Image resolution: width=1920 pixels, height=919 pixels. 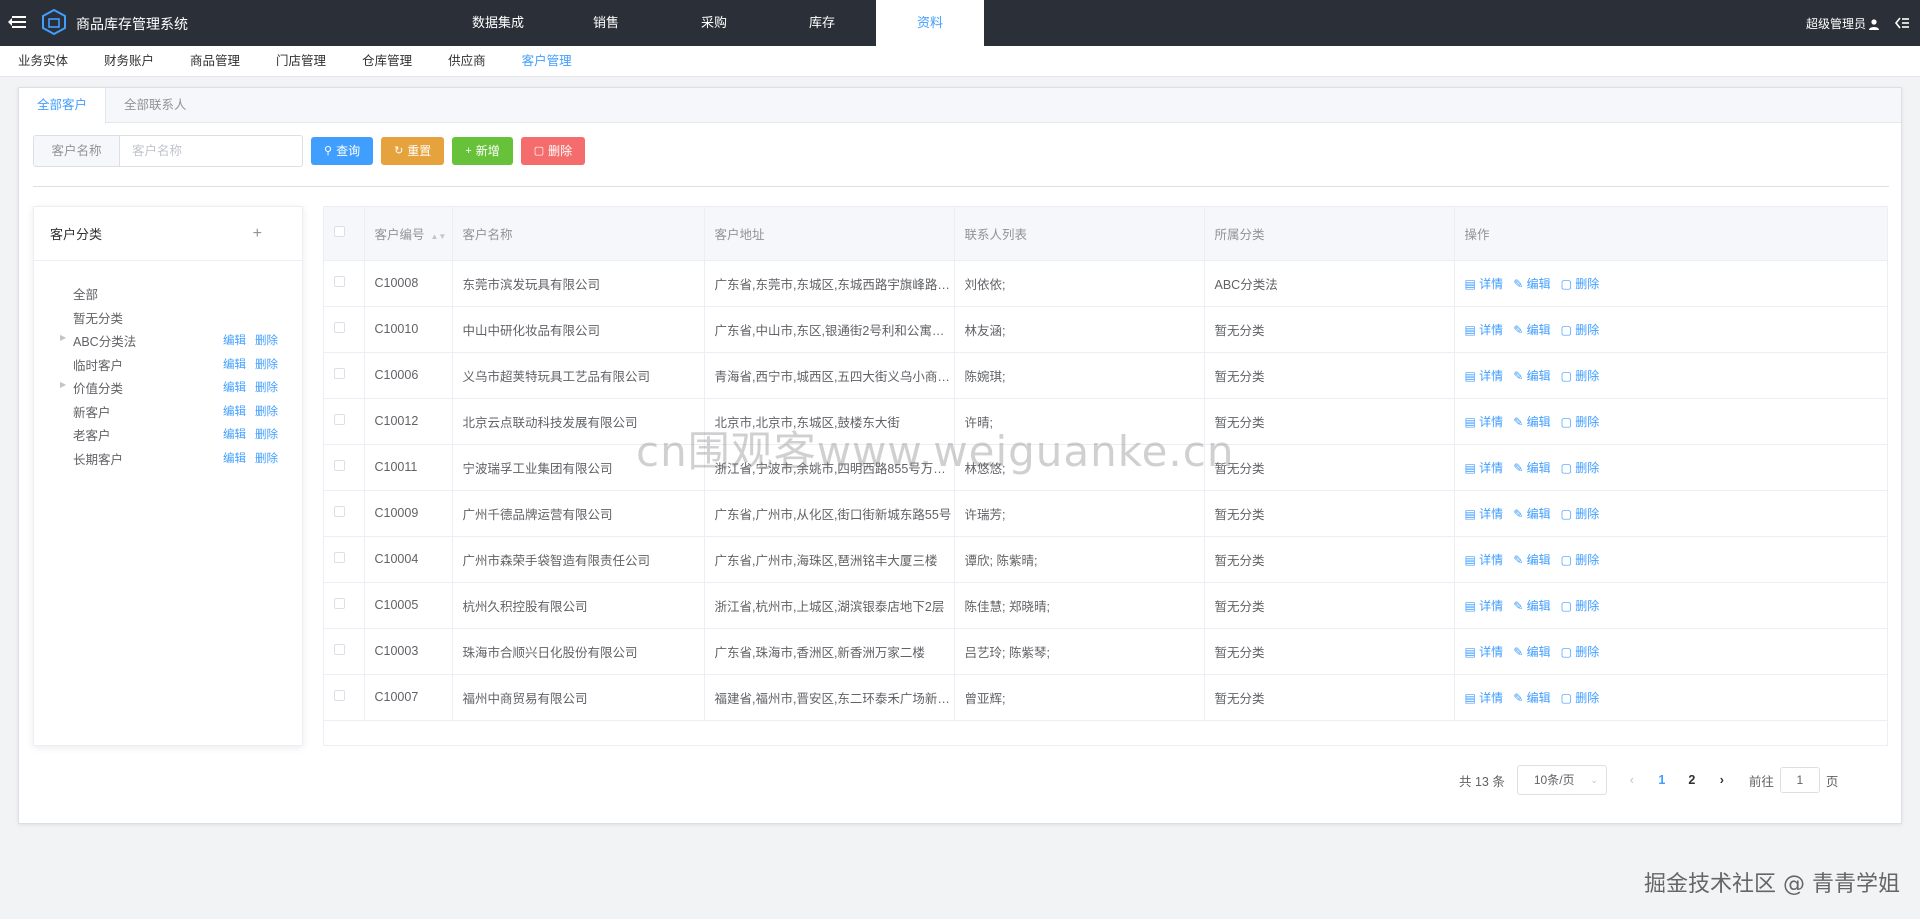 I want to click on next-page-icon: ›, so click(x=1722, y=780).